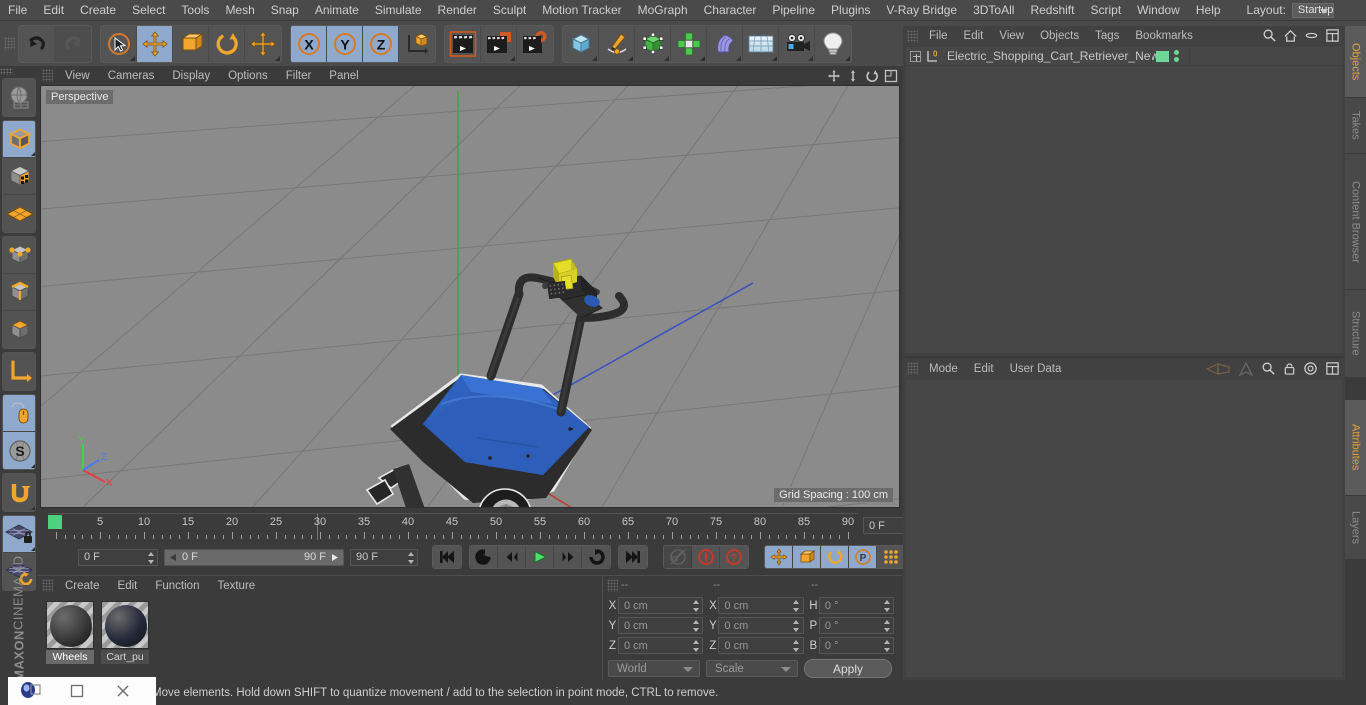 Image resolution: width=1366 pixels, height=705 pixels. Describe the element at coordinates (1289, 368) in the screenshot. I see `lock-icon` at that location.